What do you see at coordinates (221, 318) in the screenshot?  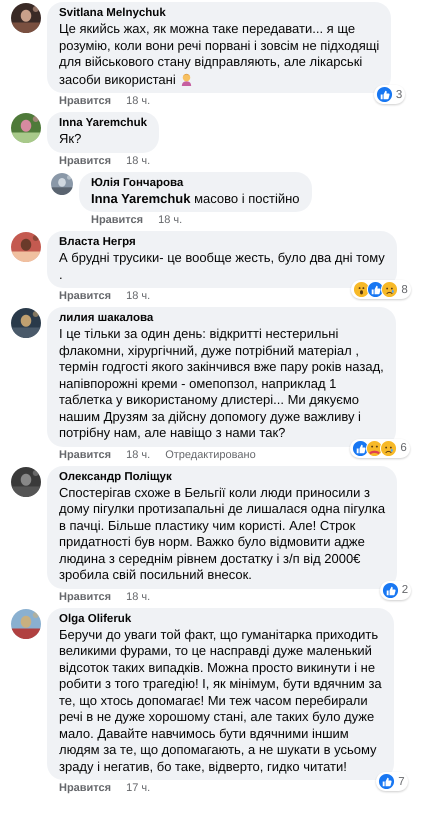 I see `author-name: лилия шакалова` at bounding box center [221, 318].